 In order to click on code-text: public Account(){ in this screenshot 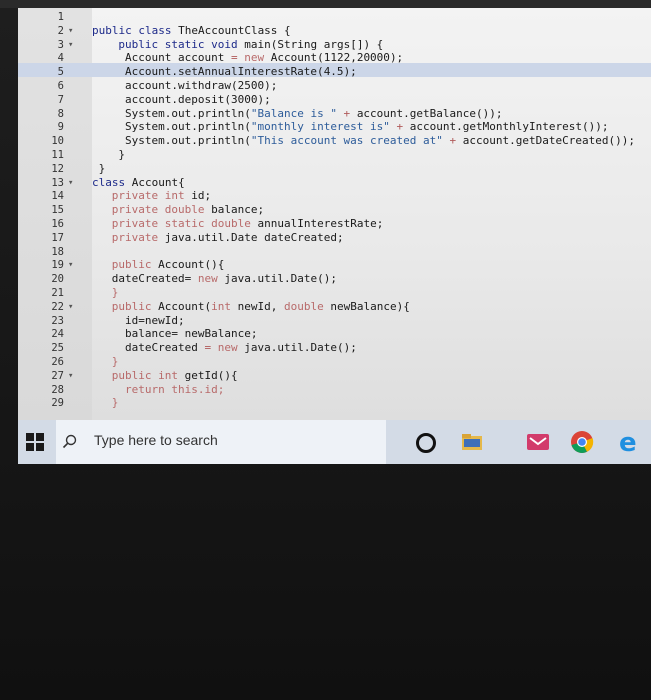, I will do `click(168, 265)`.